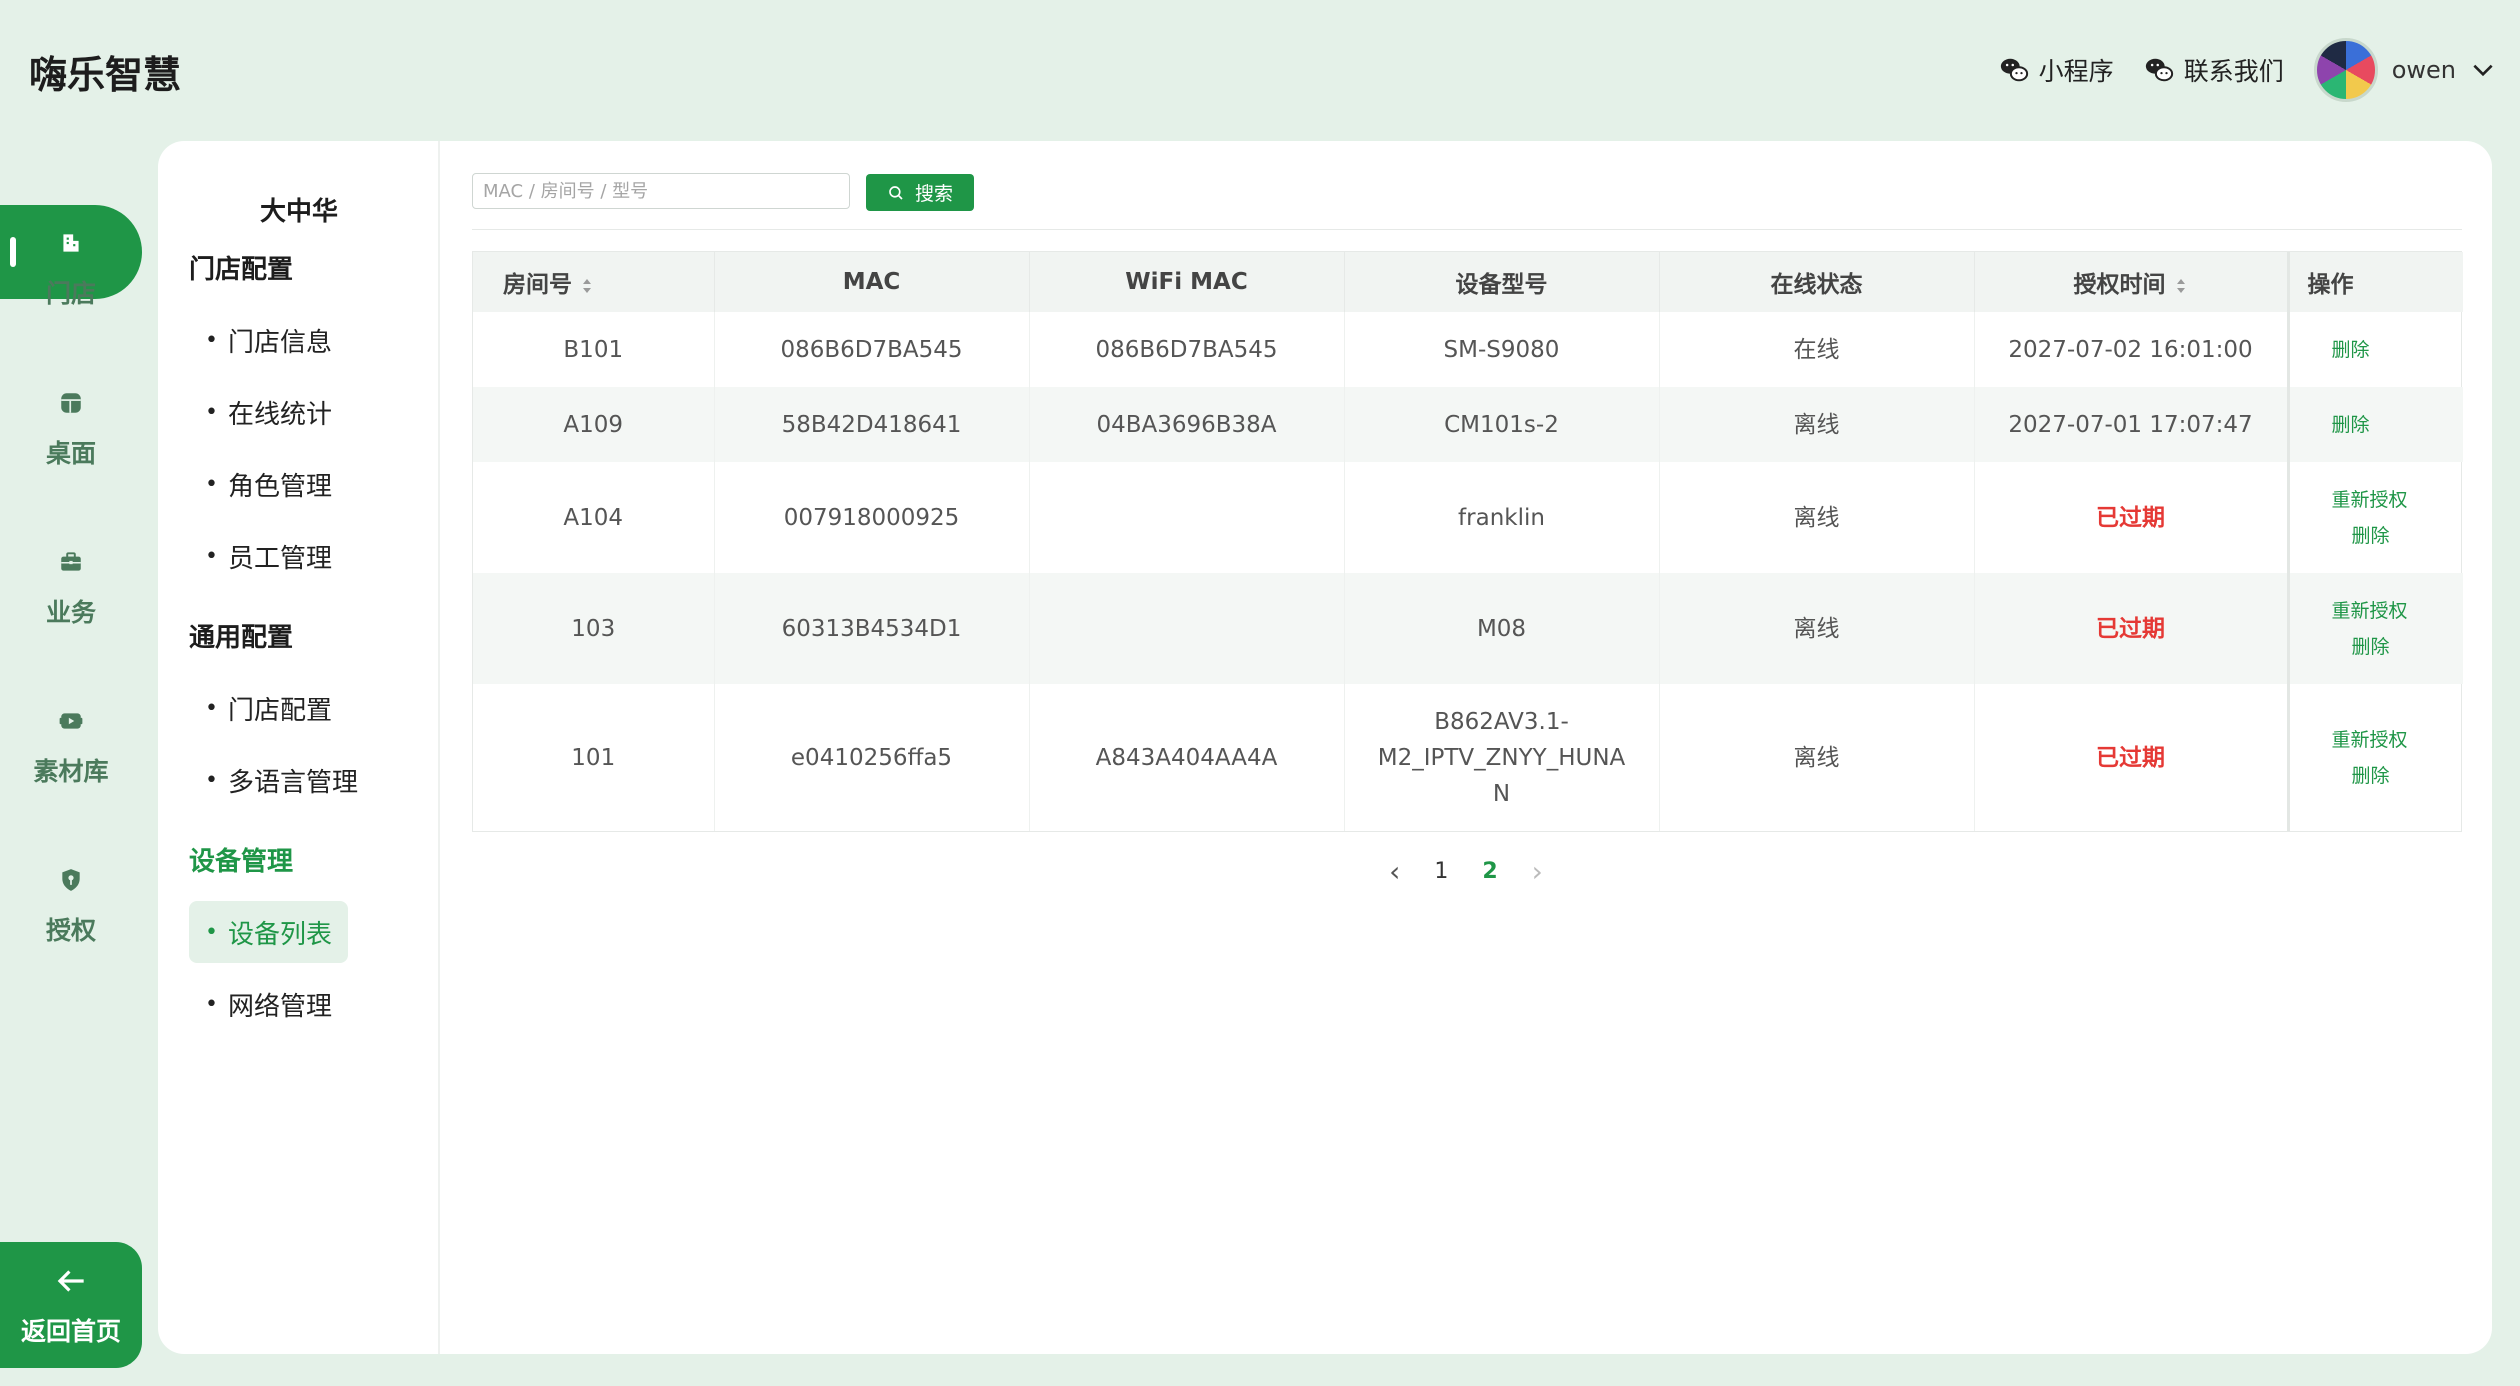 This screenshot has width=2520, height=1386. Describe the element at coordinates (1260, 70) in the screenshot. I see `top-bar: 嗨乐智慧 小程序 联系我们 owen` at that location.